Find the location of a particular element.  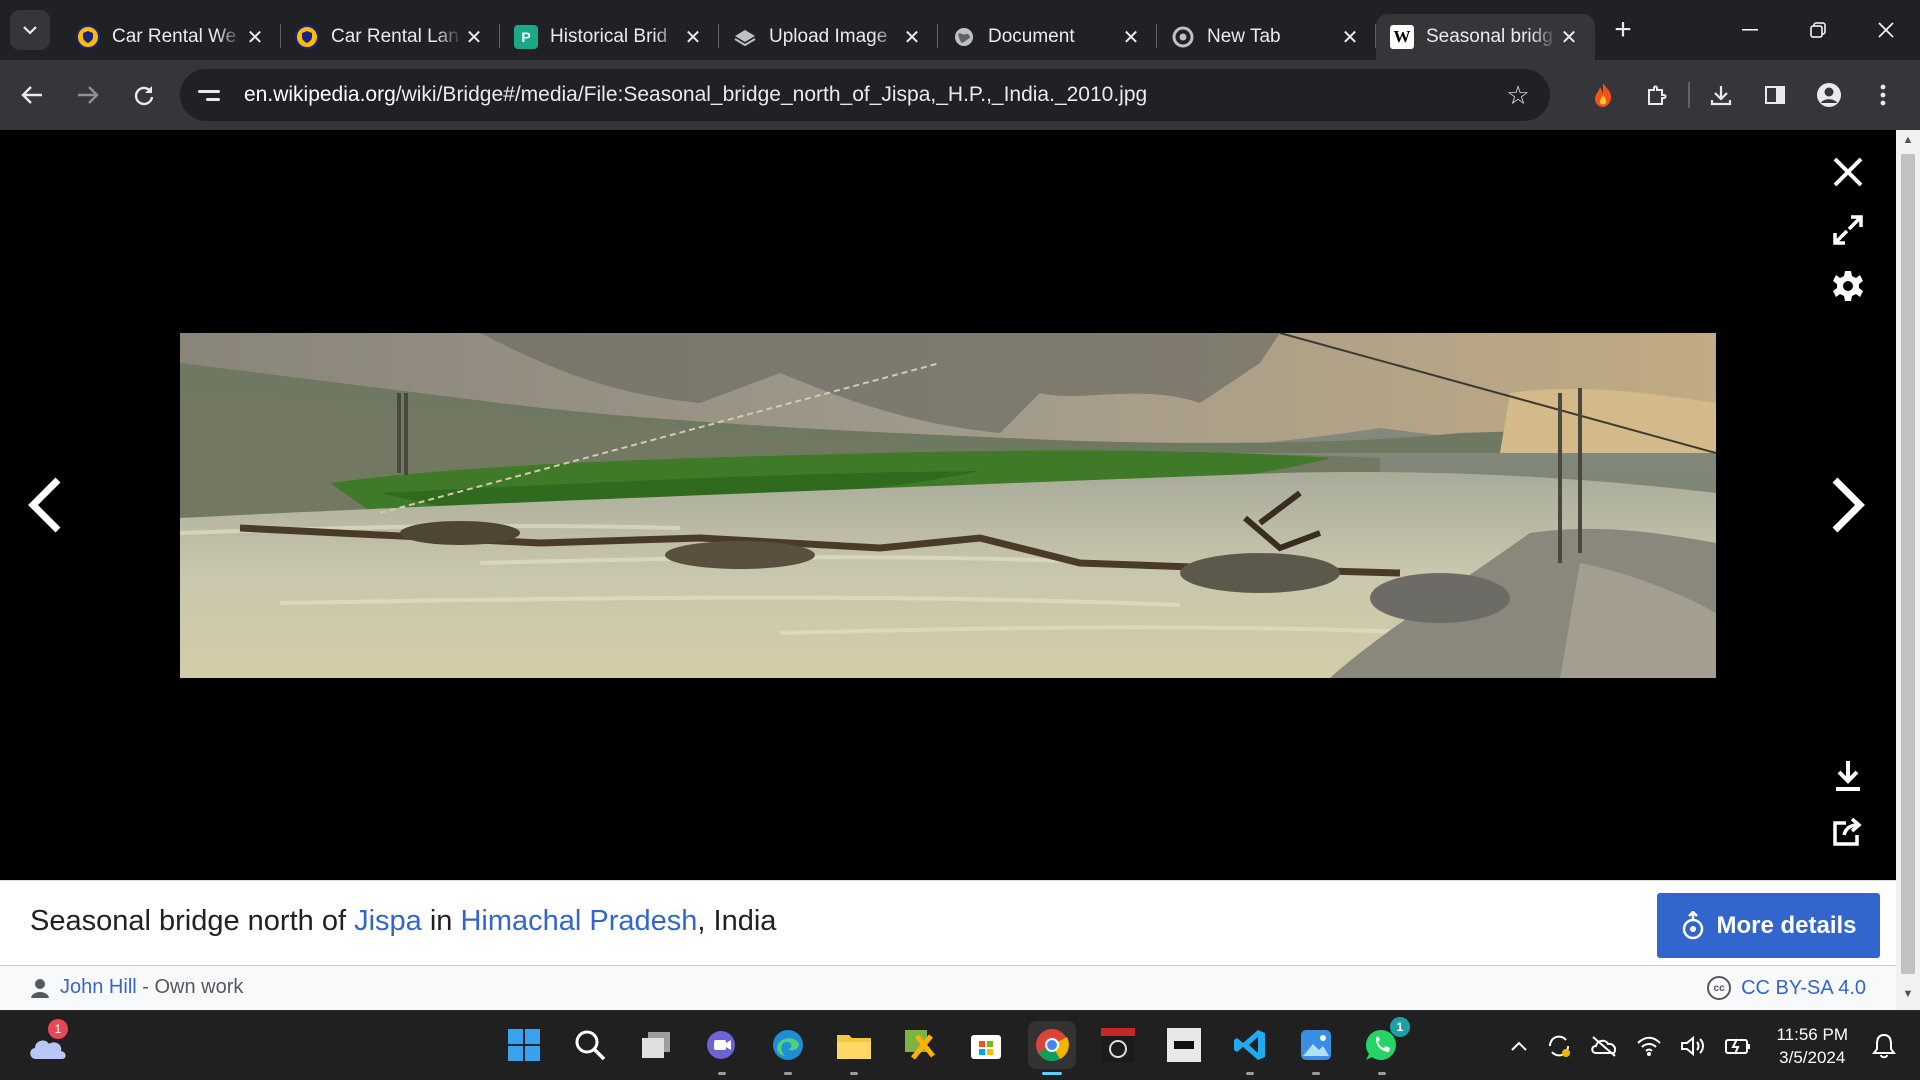

vscode-app is located at coordinates (1250, 1048).